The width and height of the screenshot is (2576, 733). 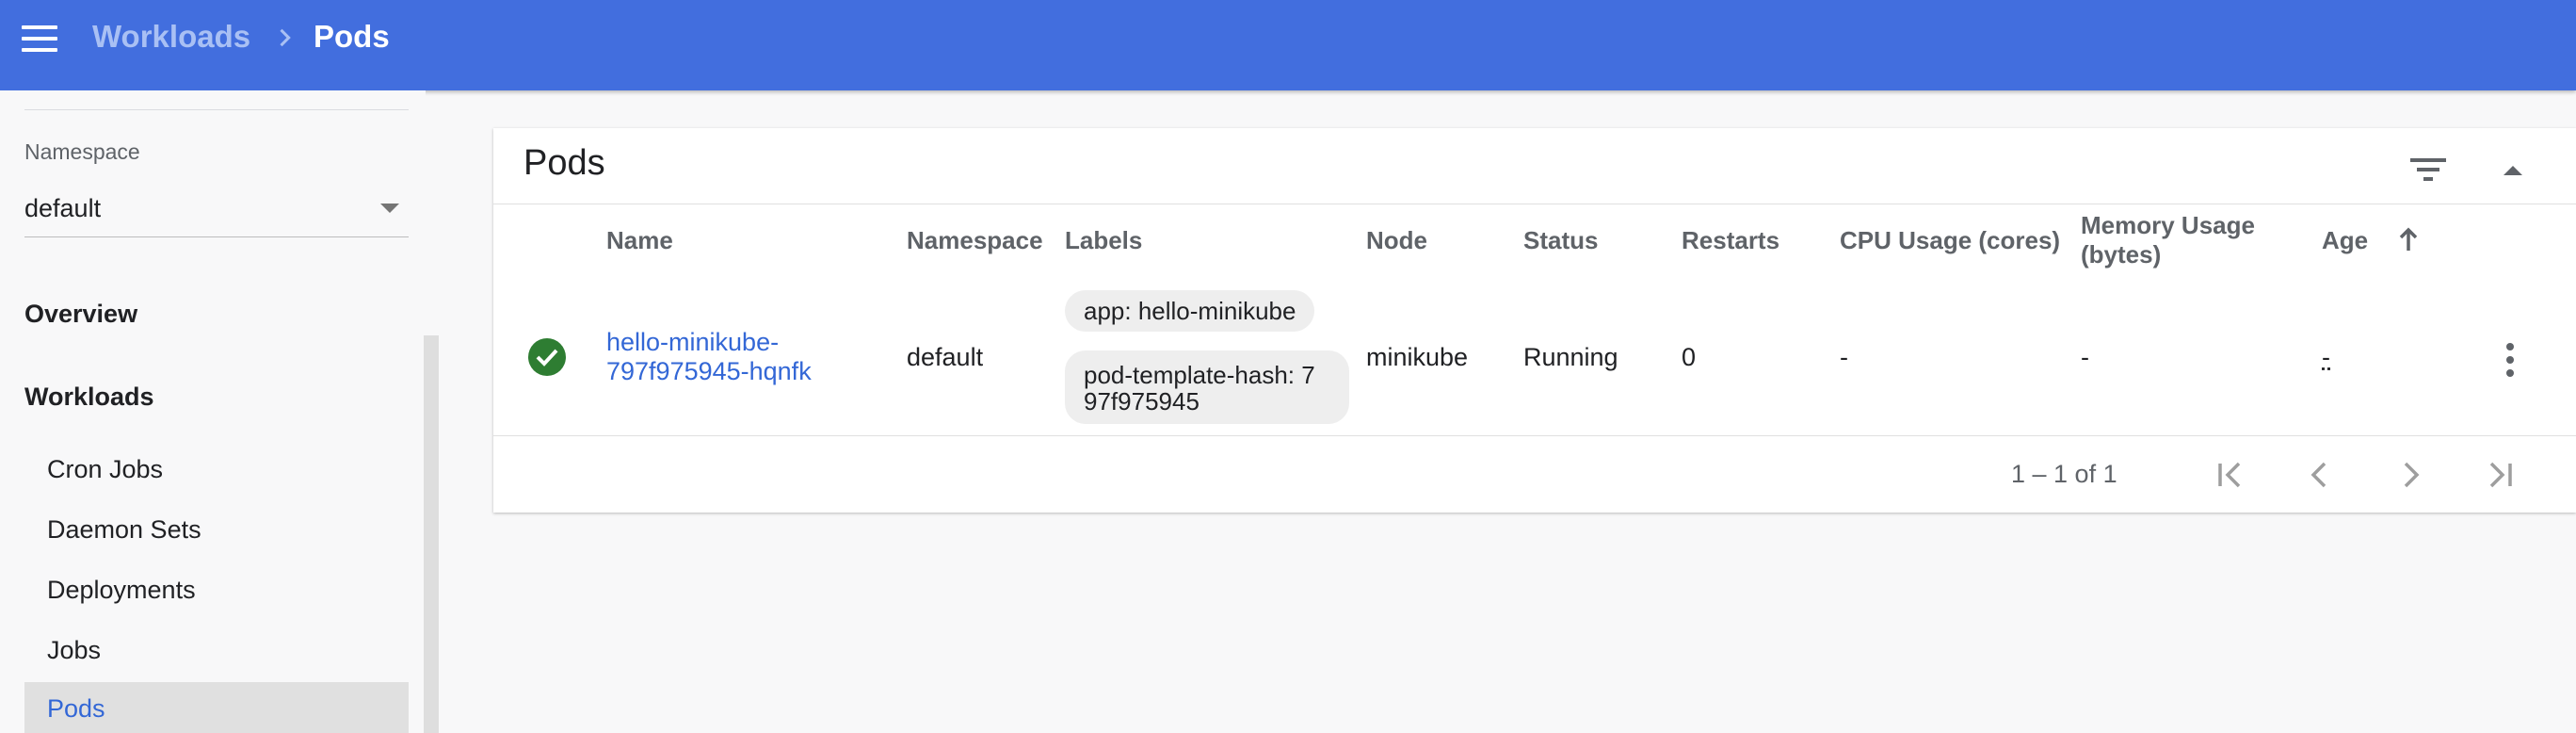 I want to click on column-header-memory-usage: Memory Usage, so click(x=2168, y=226).